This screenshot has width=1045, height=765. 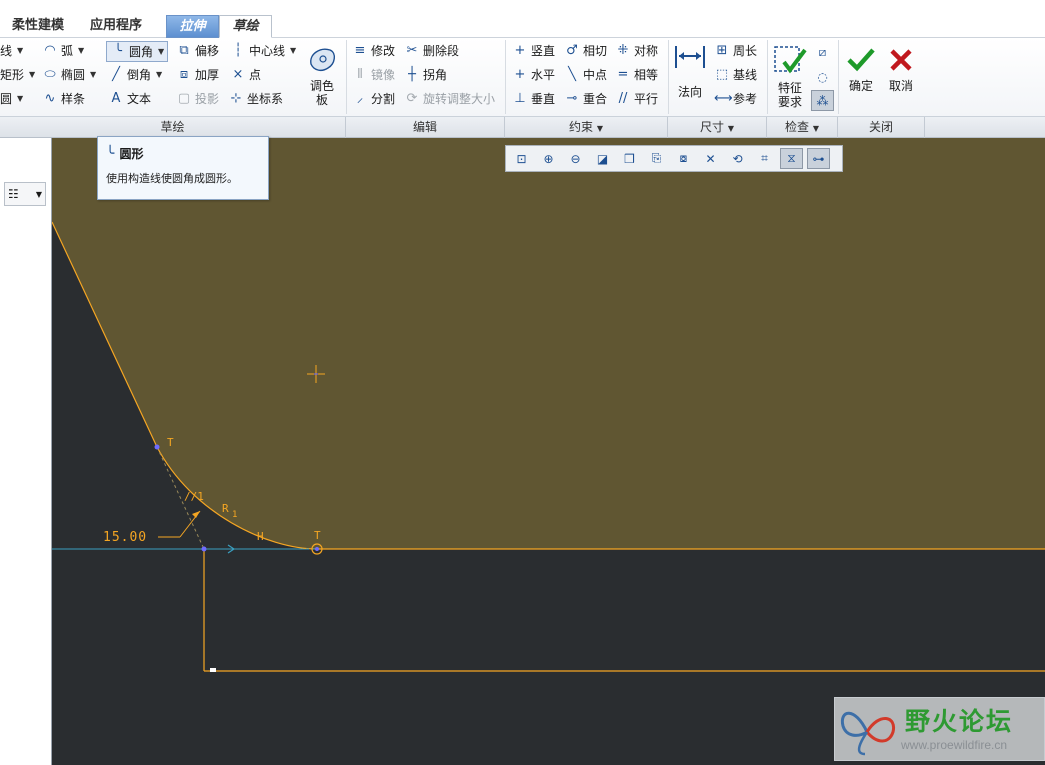 I want to click on equal-constraint-button: = 相等, so click(x=636, y=75).